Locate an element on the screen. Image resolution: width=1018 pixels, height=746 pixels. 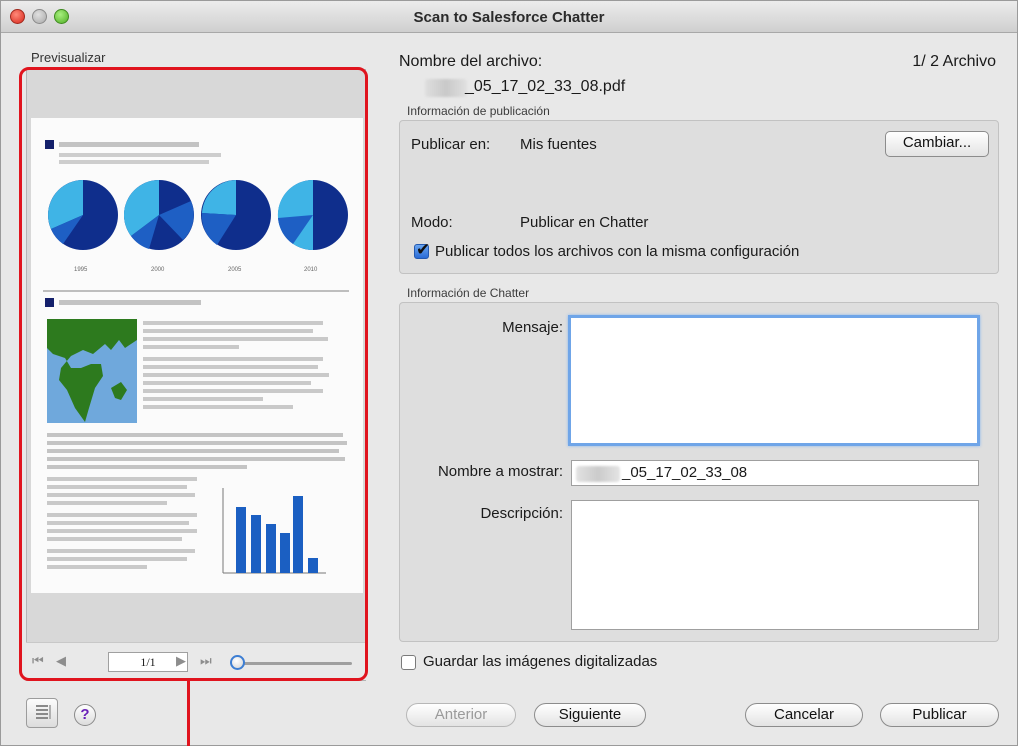
redacted-name-prefix is located at coordinates (598, 474).